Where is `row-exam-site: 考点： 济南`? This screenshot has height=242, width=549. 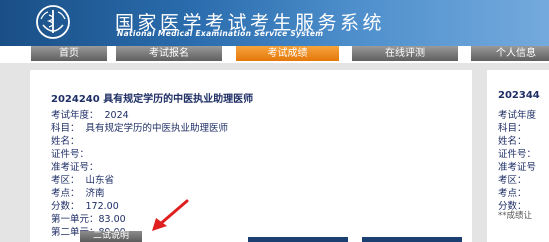
row-exam-site: 考点： 济南 is located at coordinates (78, 193).